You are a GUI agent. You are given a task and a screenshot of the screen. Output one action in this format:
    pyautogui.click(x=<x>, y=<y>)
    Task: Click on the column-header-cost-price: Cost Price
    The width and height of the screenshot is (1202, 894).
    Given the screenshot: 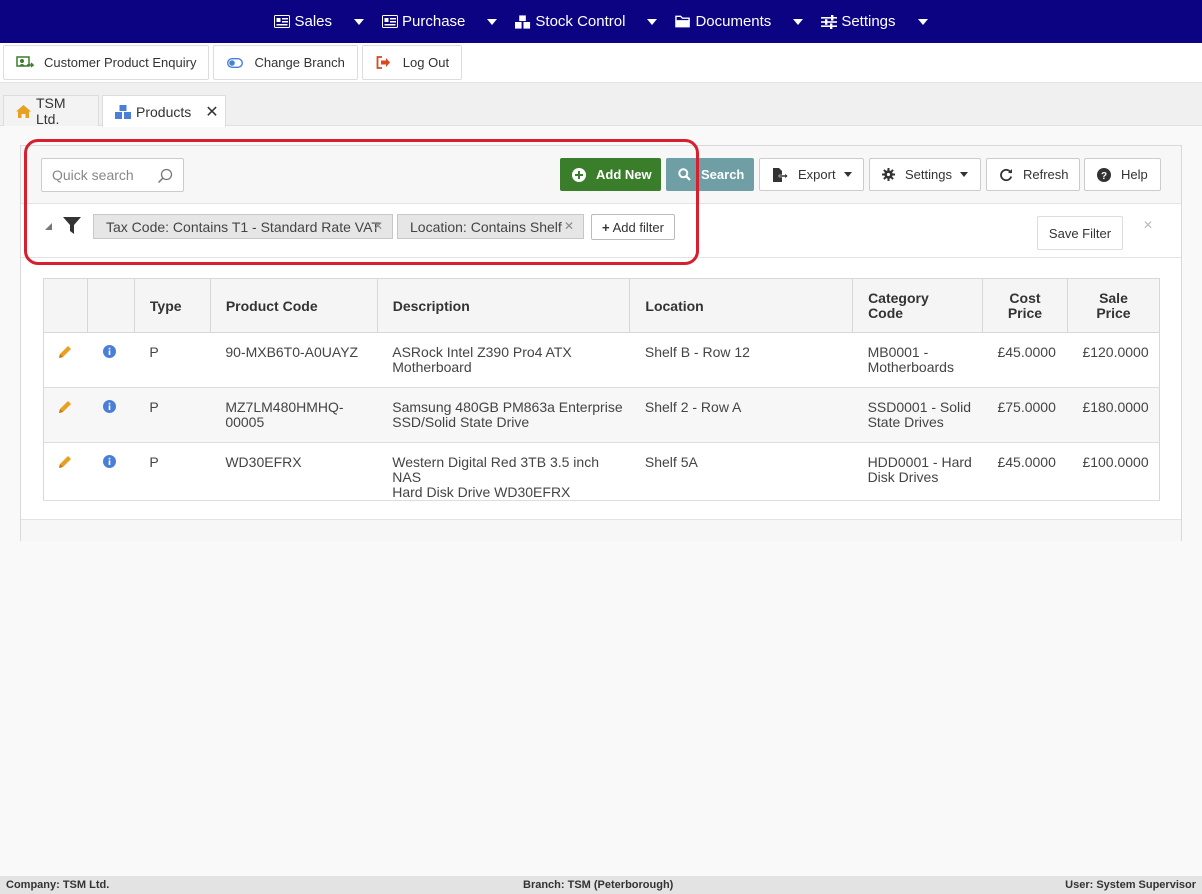 What is the action you would take?
    pyautogui.click(x=1025, y=305)
    